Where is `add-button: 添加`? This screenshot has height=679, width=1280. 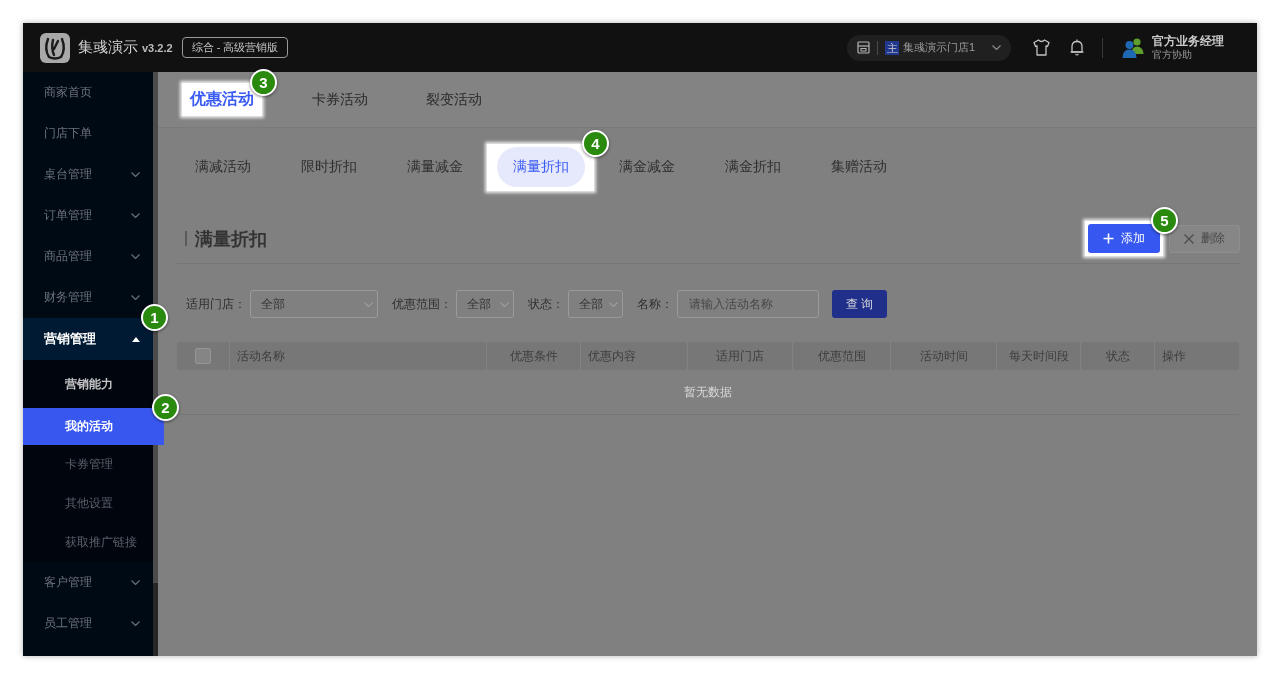
add-button: 添加 is located at coordinates (1124, 238).